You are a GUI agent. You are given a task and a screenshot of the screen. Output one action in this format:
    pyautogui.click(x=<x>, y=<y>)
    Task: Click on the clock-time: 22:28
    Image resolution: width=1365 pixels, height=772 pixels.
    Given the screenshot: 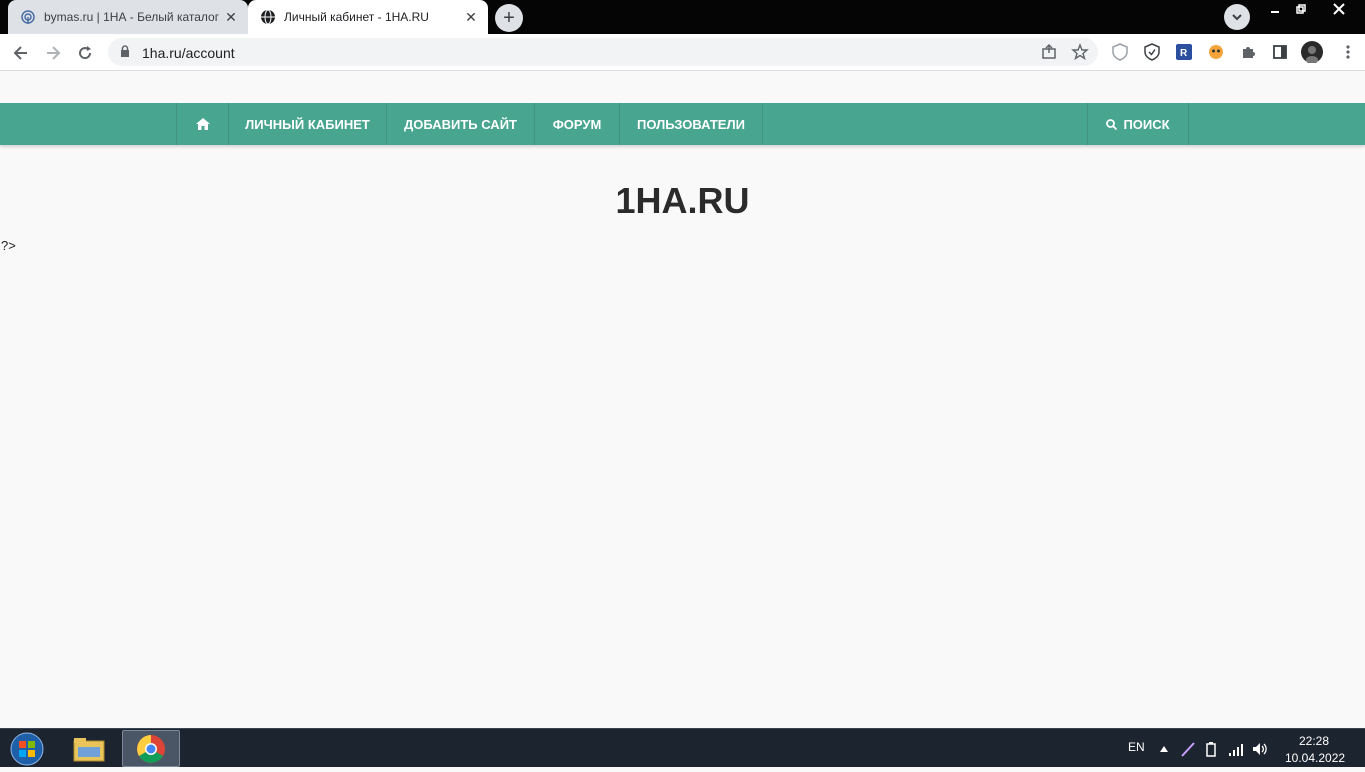 What is the action you would take?
    pyautogui.click(x=1314, y=741)
    